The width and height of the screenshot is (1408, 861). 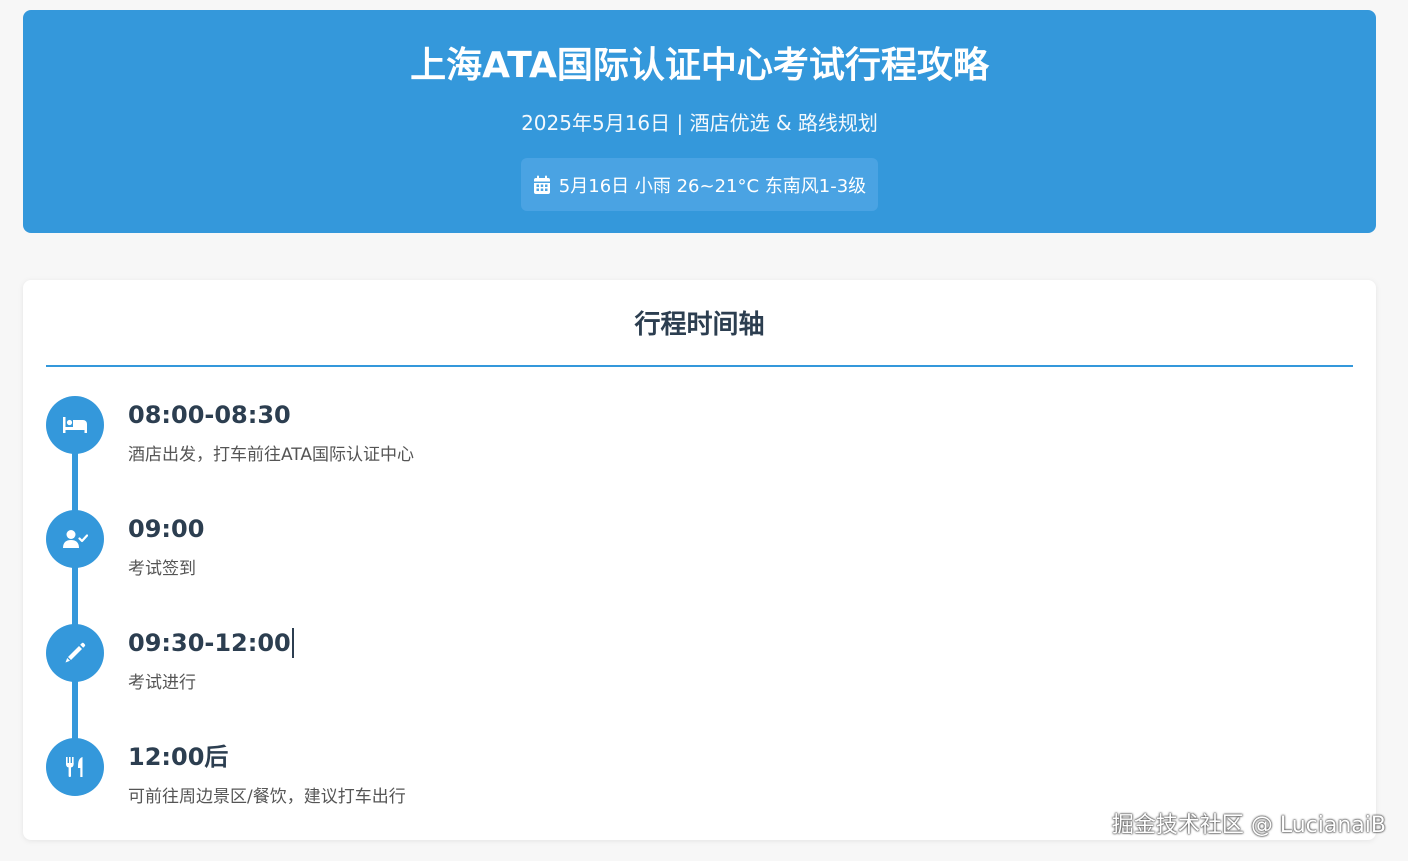 I want to click on timeline-description: 可前往周边景区/餐饮，建议打车出行, so click(x=267, y=797).